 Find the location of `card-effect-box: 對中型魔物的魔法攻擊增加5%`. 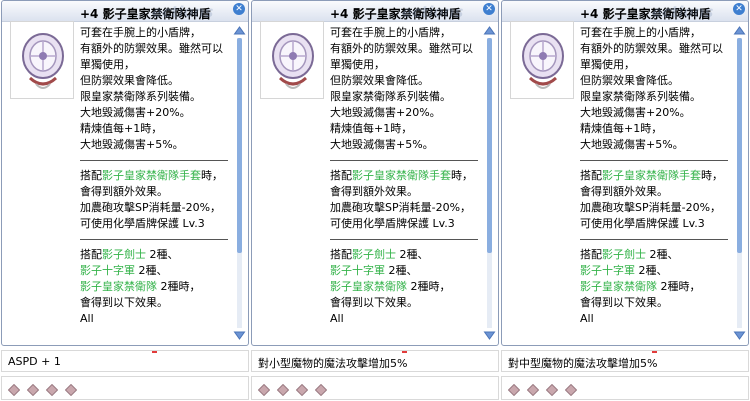

card-effect-box: 對中型魔物的魔法攻擊增加5% is located at coordinates (625, 361).